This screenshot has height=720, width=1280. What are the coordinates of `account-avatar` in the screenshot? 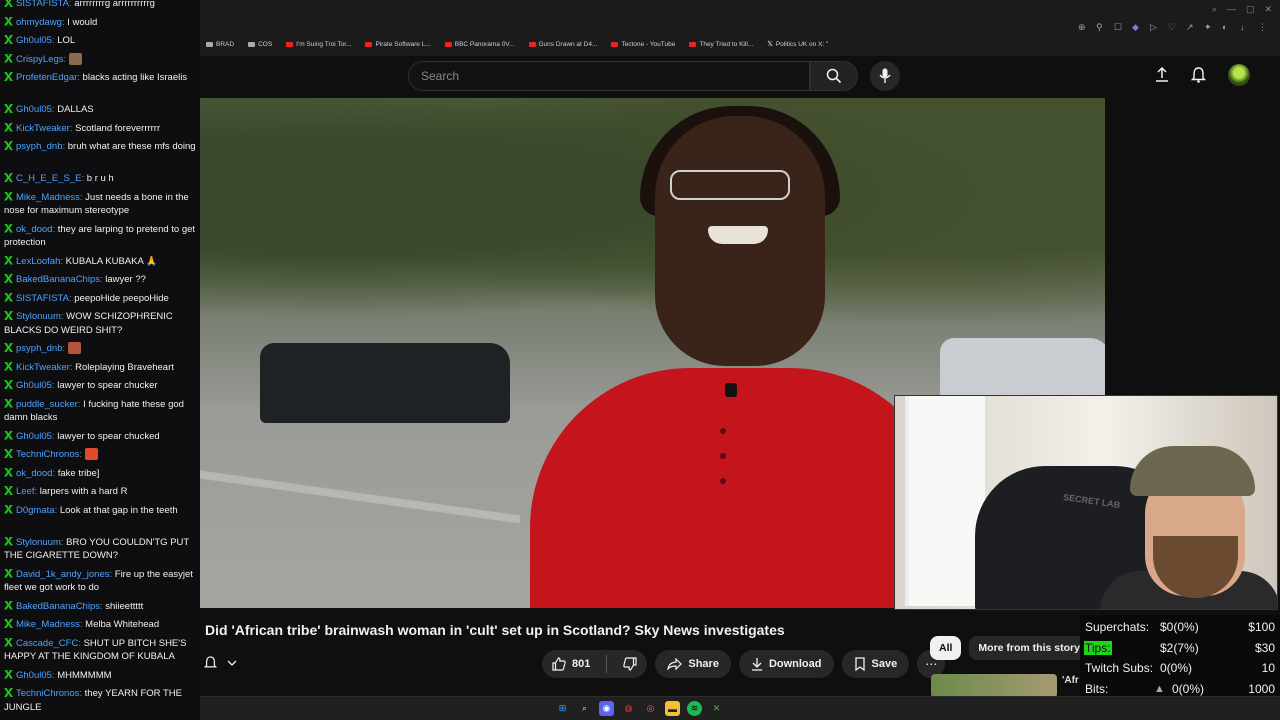 It's located at (1239, 75).